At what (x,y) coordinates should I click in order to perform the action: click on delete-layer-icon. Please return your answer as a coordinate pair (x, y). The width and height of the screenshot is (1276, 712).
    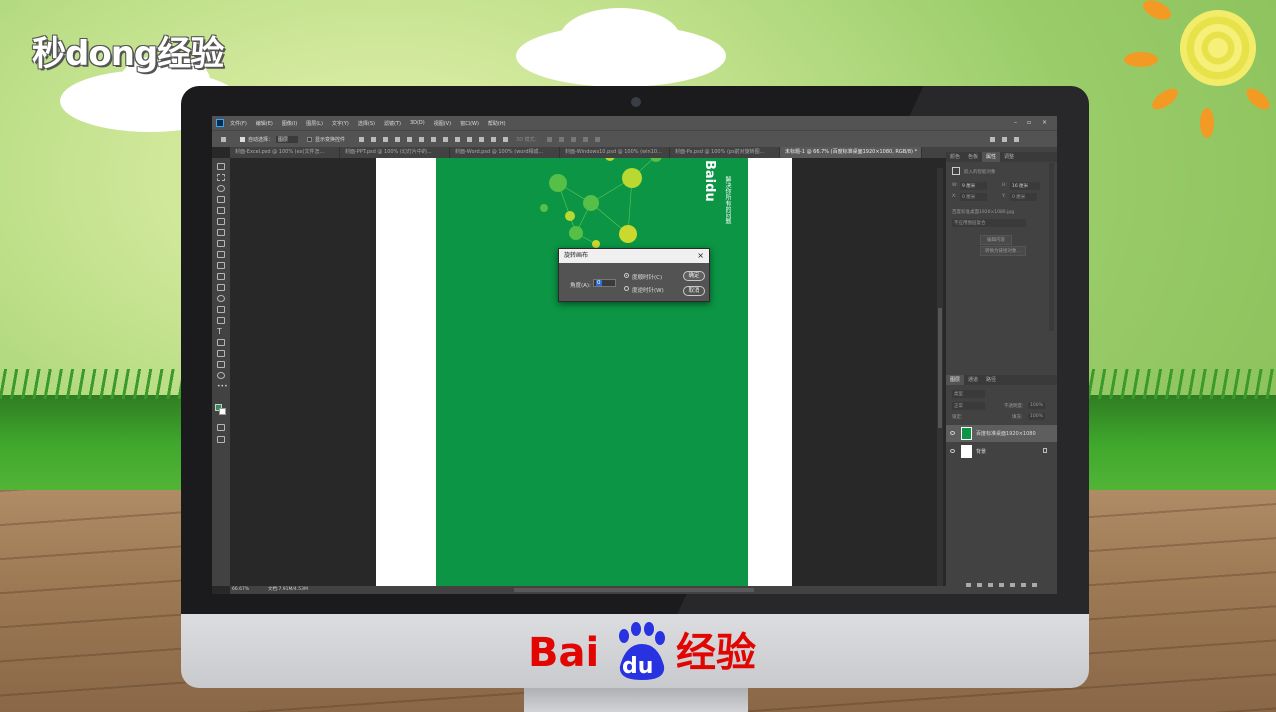
    Looking at the image, I should click on (1034, 585).